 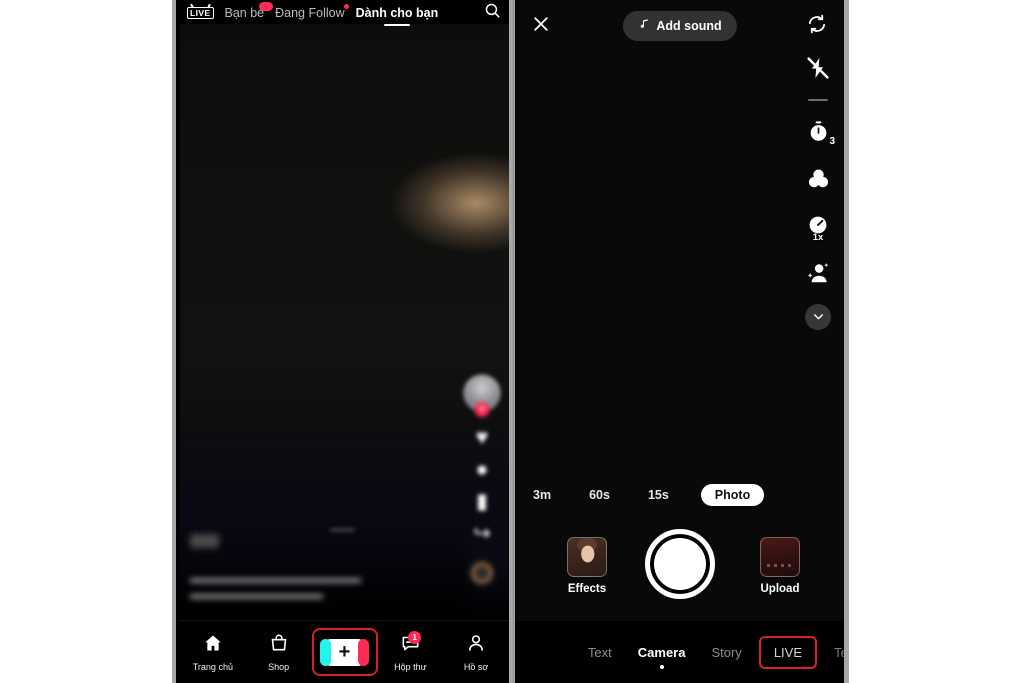 I want to click on tab-camera: Camera, so click(x=662, y=656).